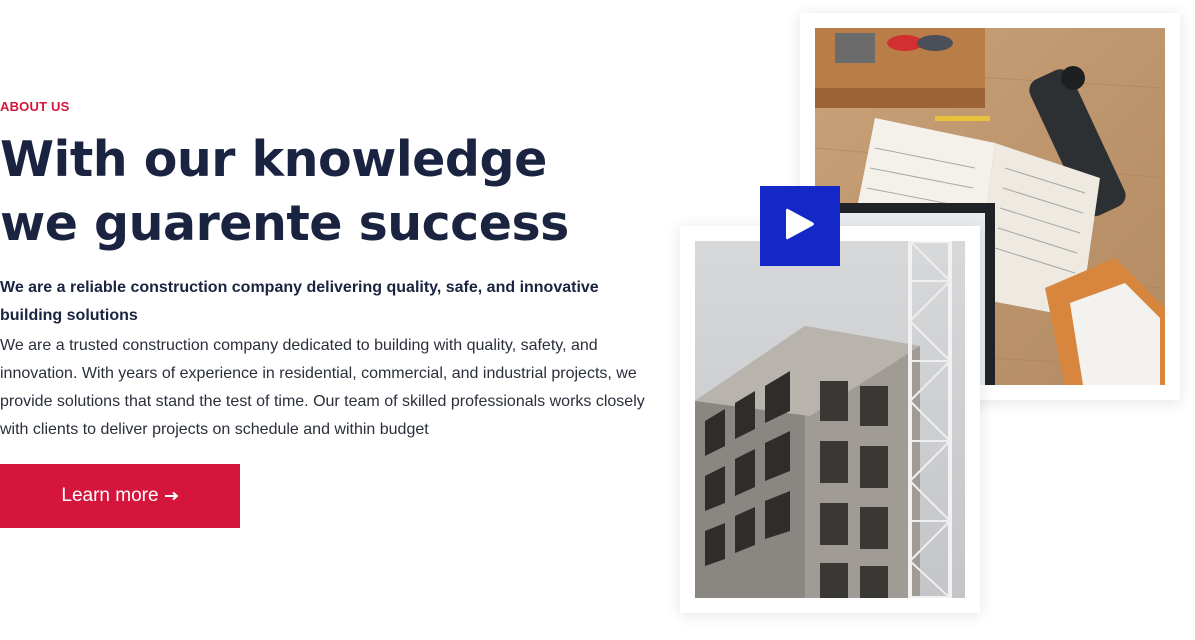 Image resolution: width=1195 pixels, height=640 pixels. What do you see at coordinates (35, 106) in the screenshot?
I see `section-eyebrow: ABOUT US` at bounding box center [35, 106].